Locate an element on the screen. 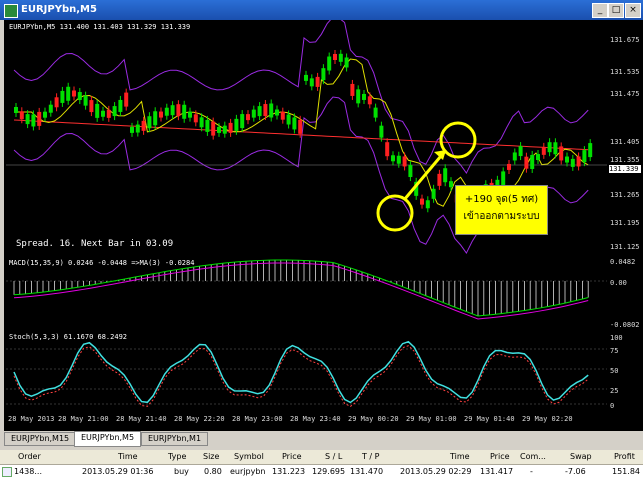 This screenshot has width=643, height=480. time-label: 28 May 2013 is located at coordinates (31, 419).